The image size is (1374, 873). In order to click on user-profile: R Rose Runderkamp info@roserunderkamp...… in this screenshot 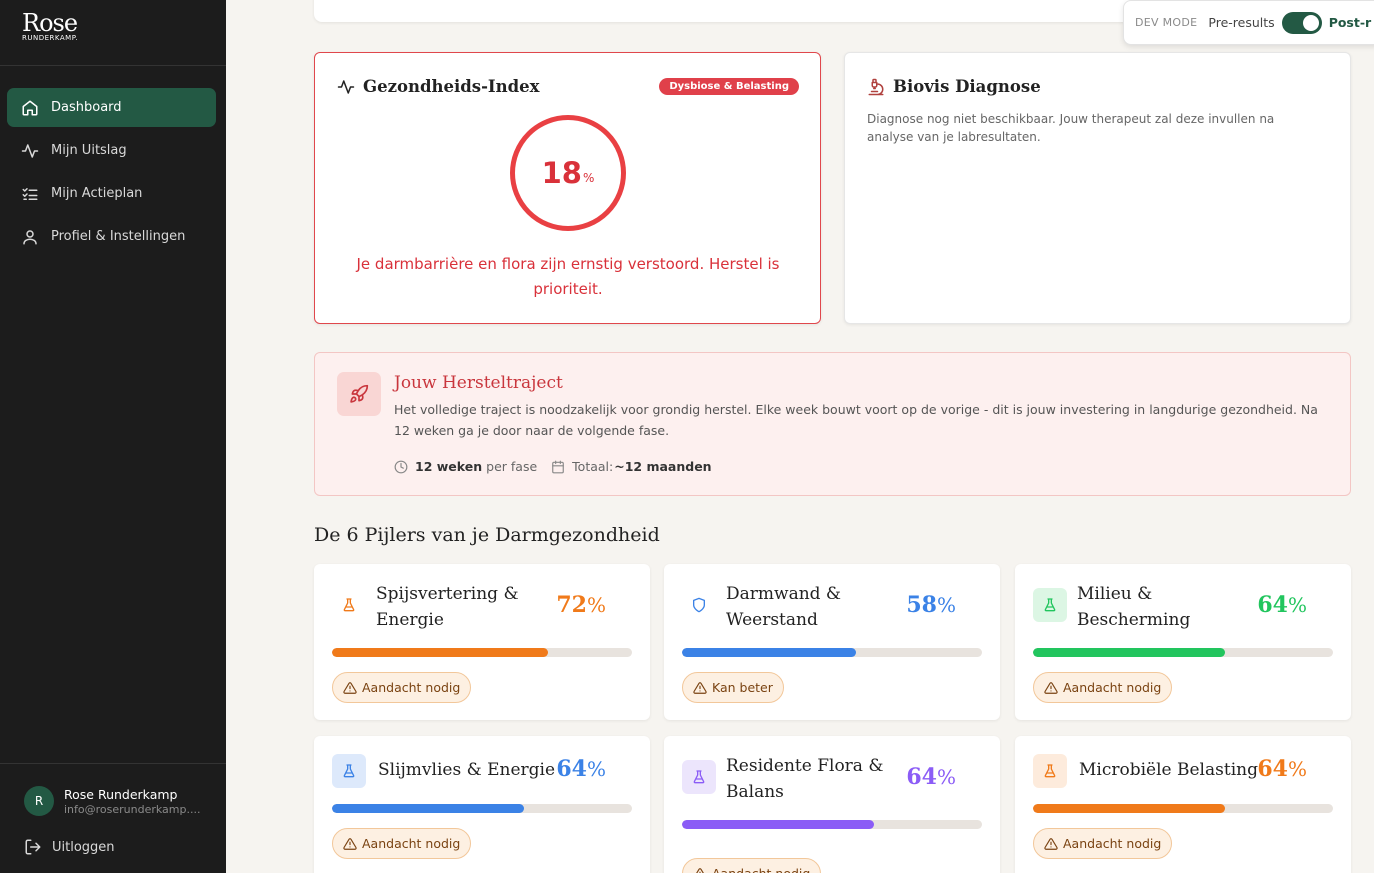, I will do `click(112, 801)`.